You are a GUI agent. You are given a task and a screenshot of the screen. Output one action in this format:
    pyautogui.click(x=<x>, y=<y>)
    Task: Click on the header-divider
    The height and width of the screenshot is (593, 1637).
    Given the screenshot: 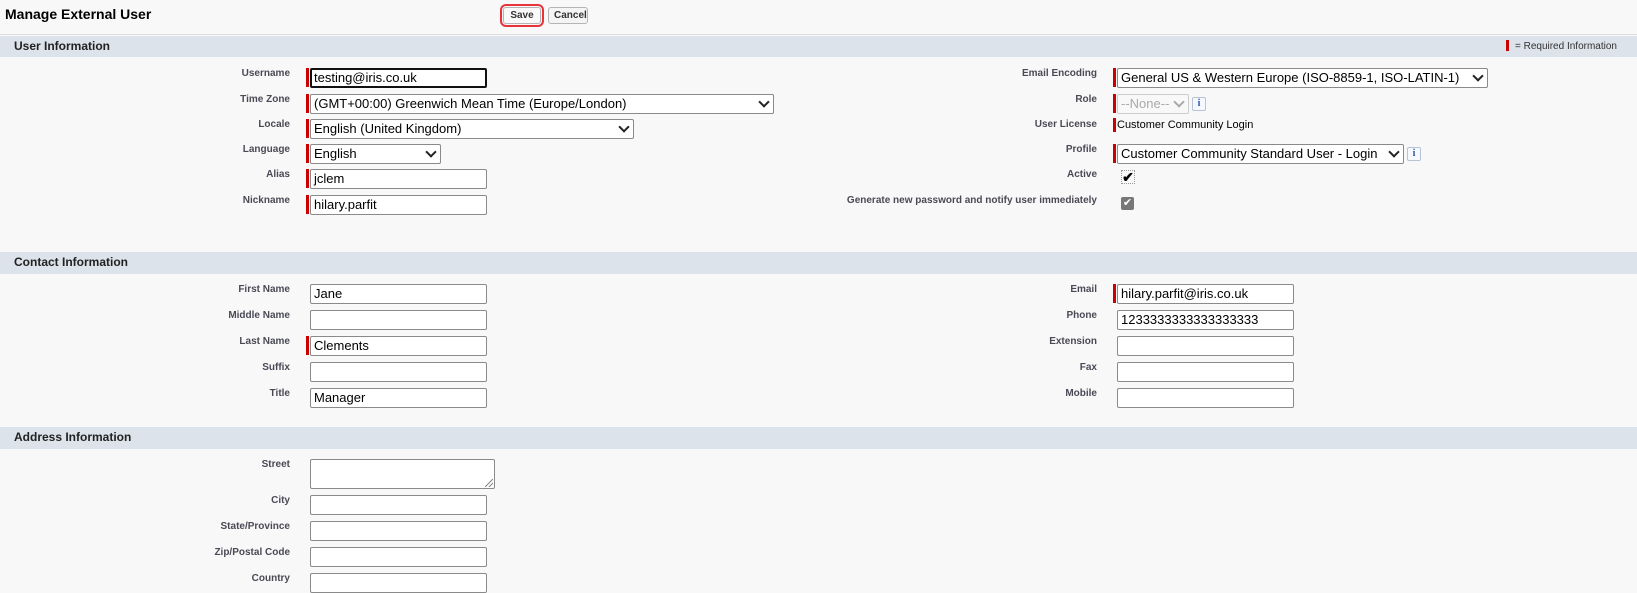 What is the action you would take?
    pyautogui.click(x=818, y=34)
    